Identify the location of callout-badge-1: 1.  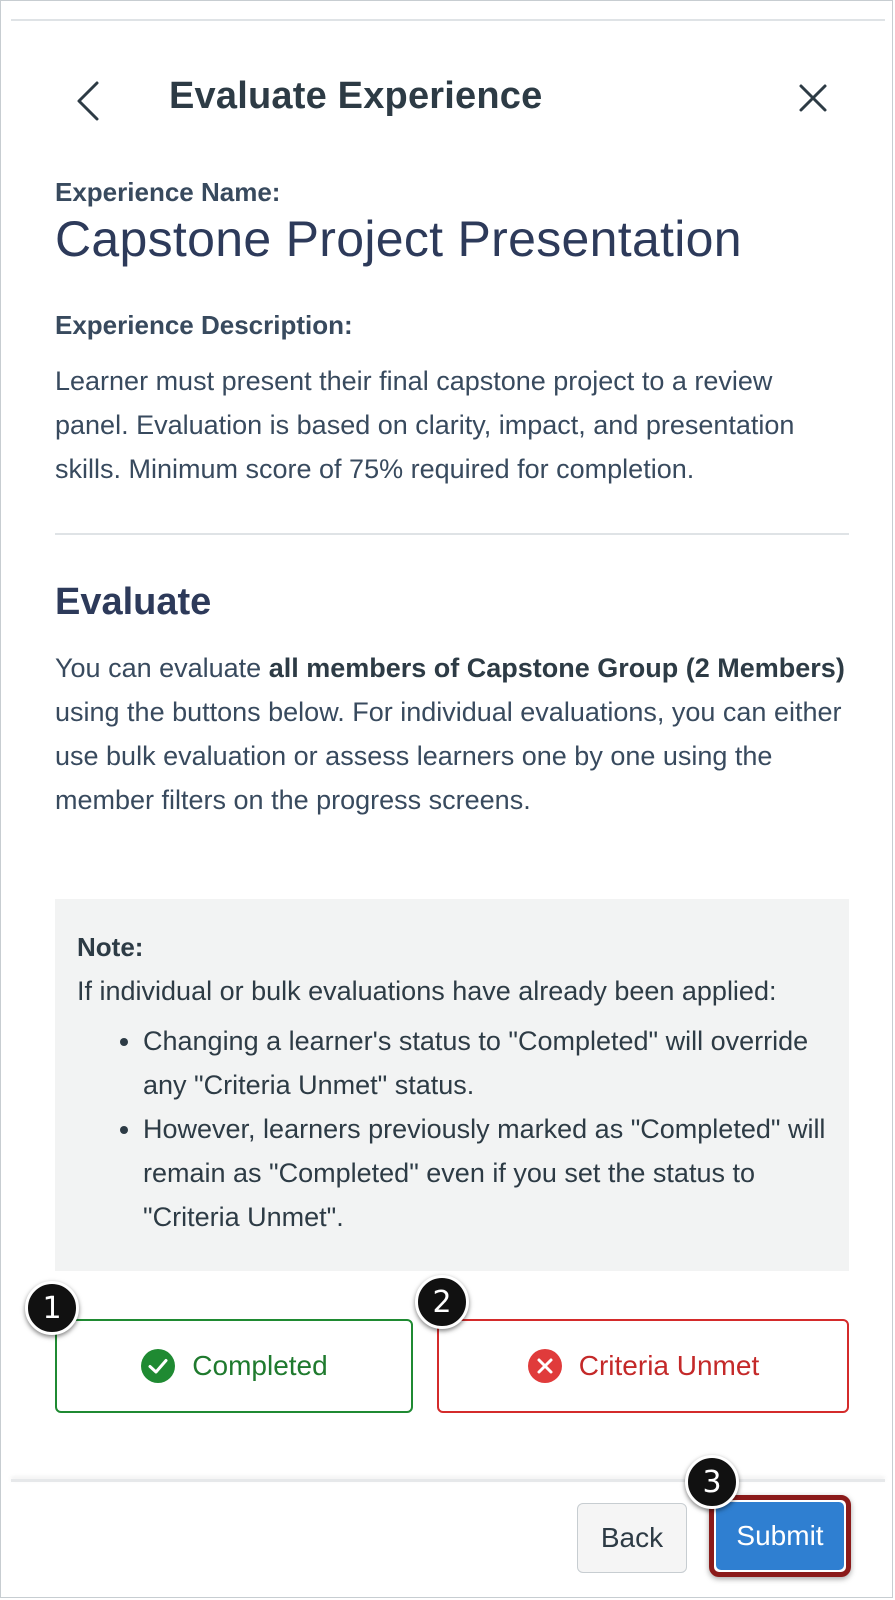
(52, 1308).